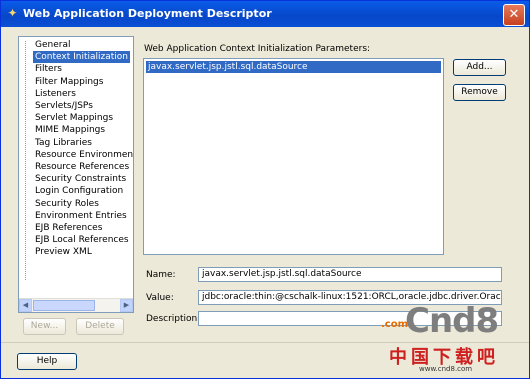  I want to click on window-title: Web Application Deployment Descriptor, so click(147, 13).